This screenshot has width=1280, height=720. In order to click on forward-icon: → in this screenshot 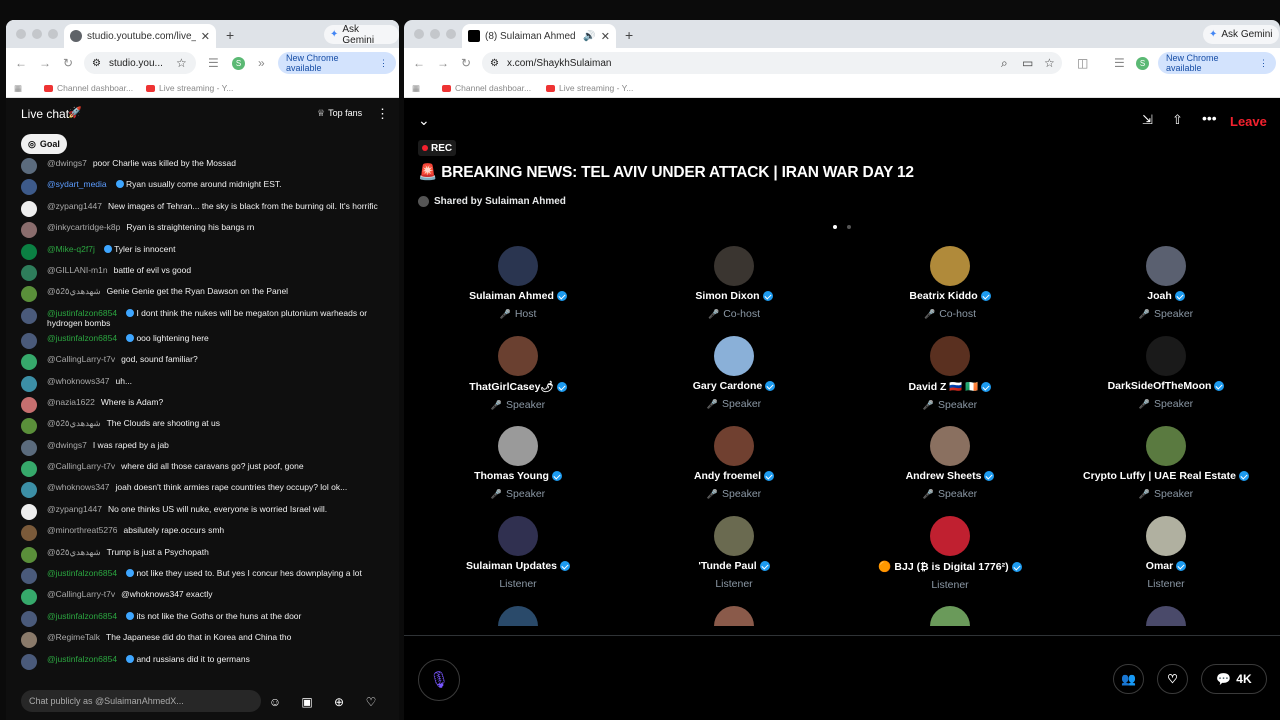, I will do `click(45, 63)`.